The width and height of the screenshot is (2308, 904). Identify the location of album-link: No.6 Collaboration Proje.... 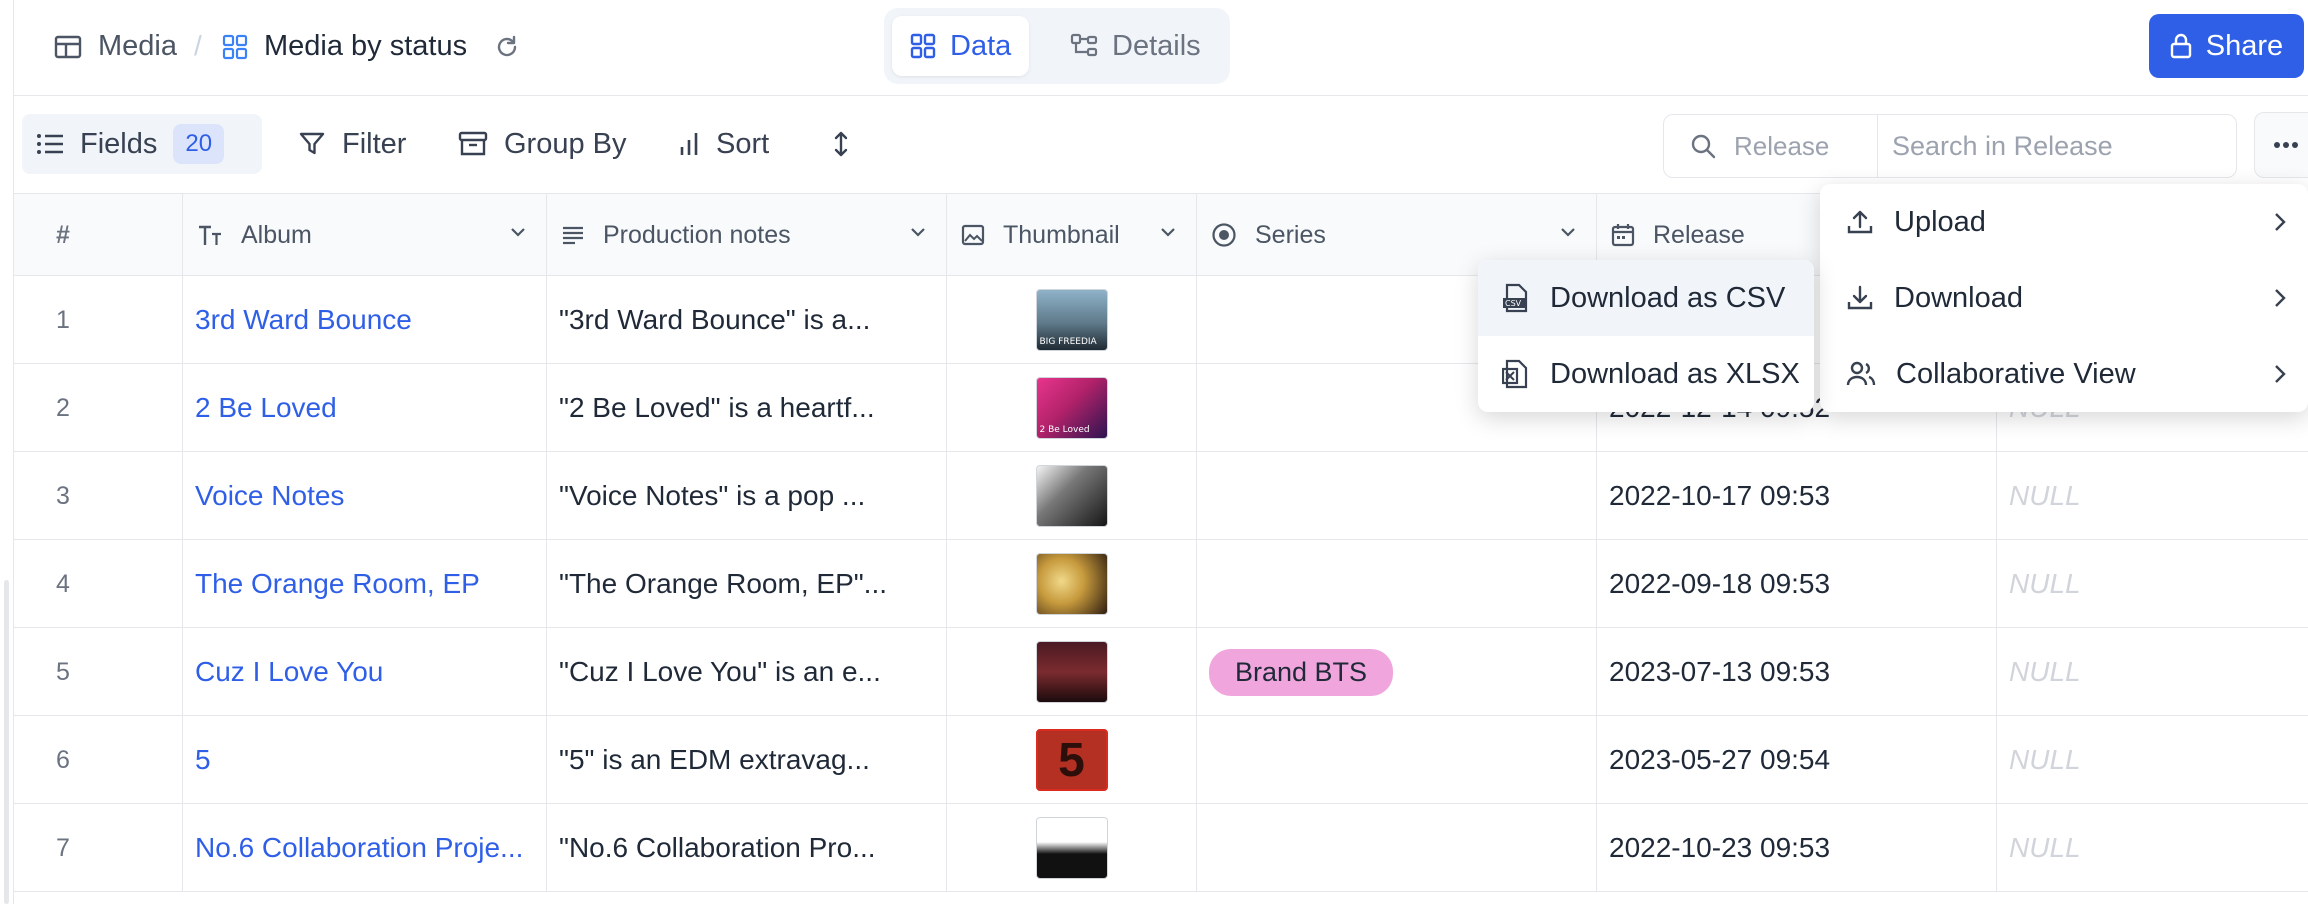
(359, 848).